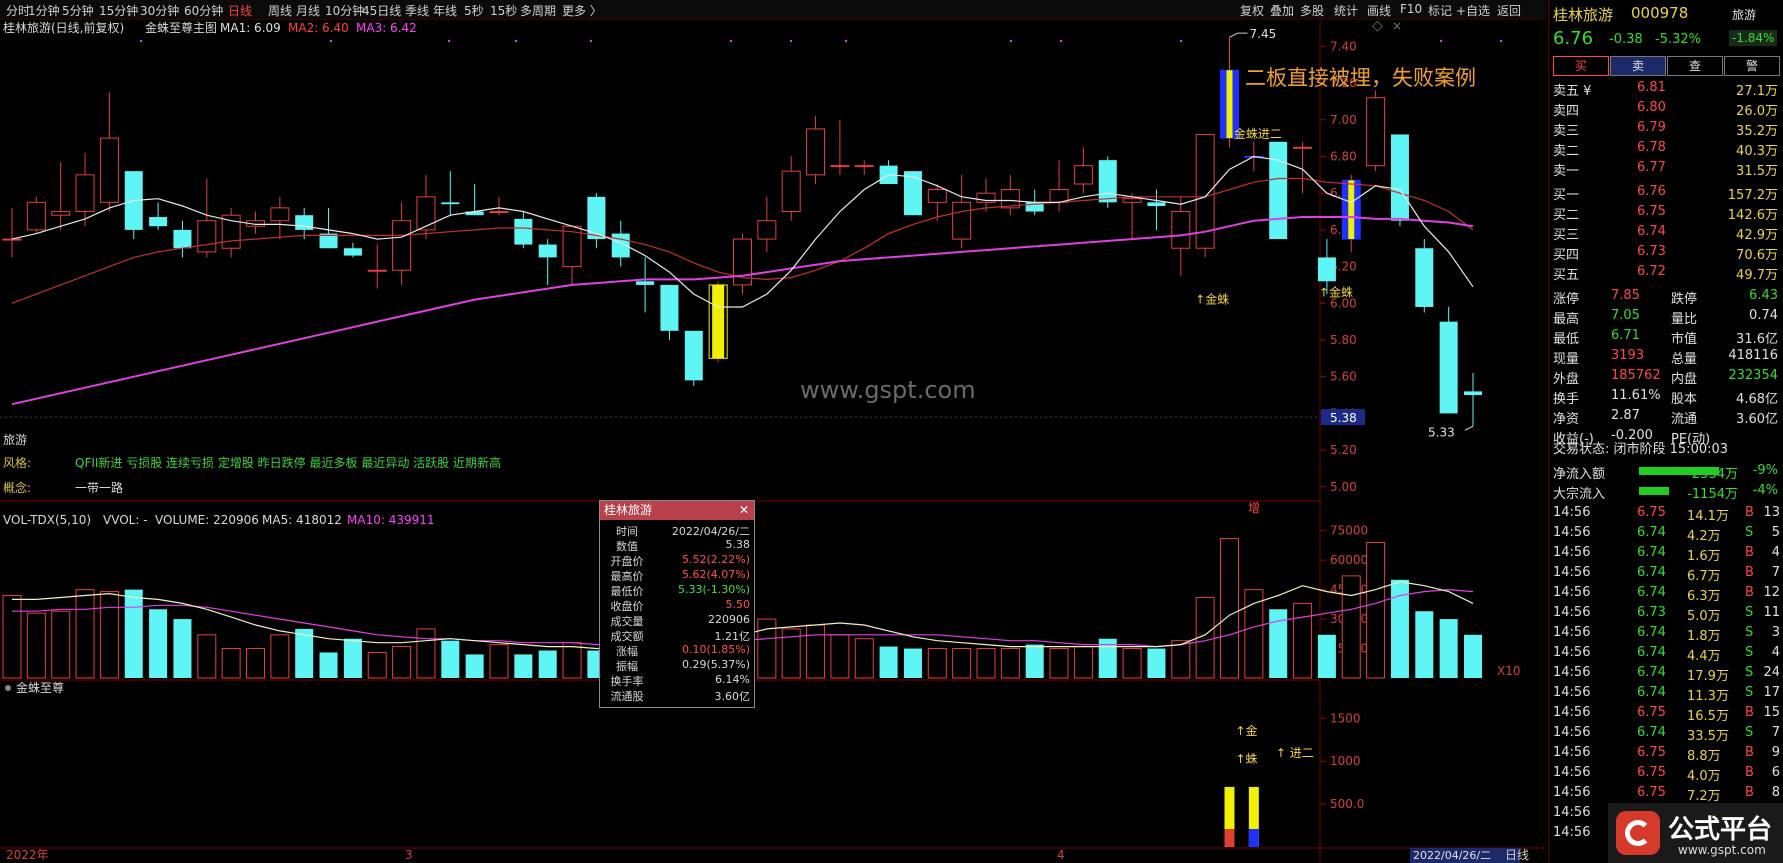  What do you see at coordinates (1666, 613) in the screenshot?
I see `tick-row: 14:56 6.73 5.0万 S 11` at bounding box center [1666, 613].